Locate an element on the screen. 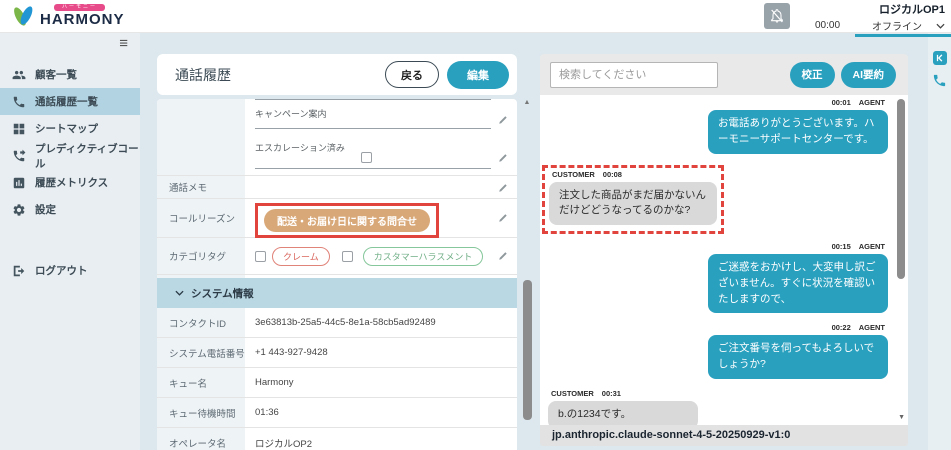 The height and width of the screenshot is (450, 951). sidebar-item-history-metrics: 履歴メトリクス is located at coordinates (70, 182).